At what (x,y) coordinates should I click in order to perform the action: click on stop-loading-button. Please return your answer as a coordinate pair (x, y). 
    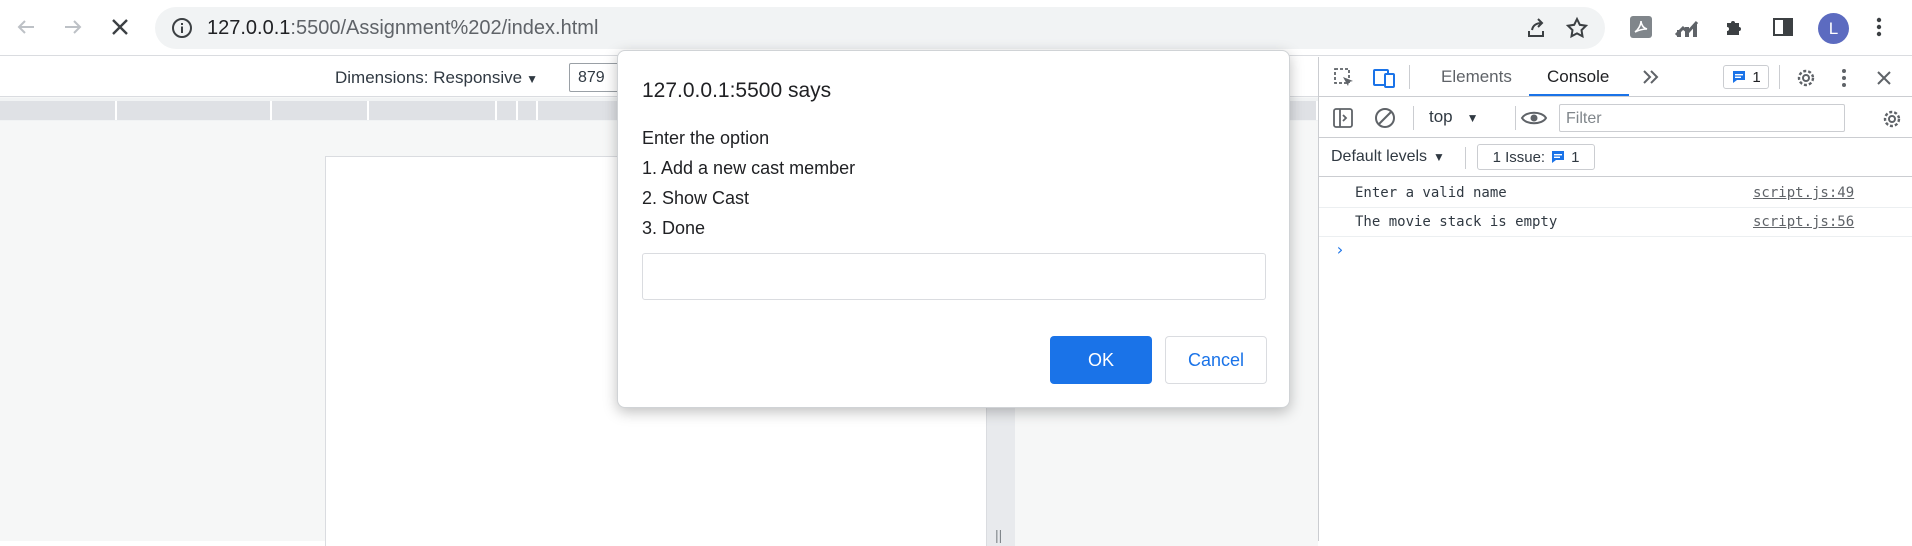
    Looking at the image, I should click on (120, 27).